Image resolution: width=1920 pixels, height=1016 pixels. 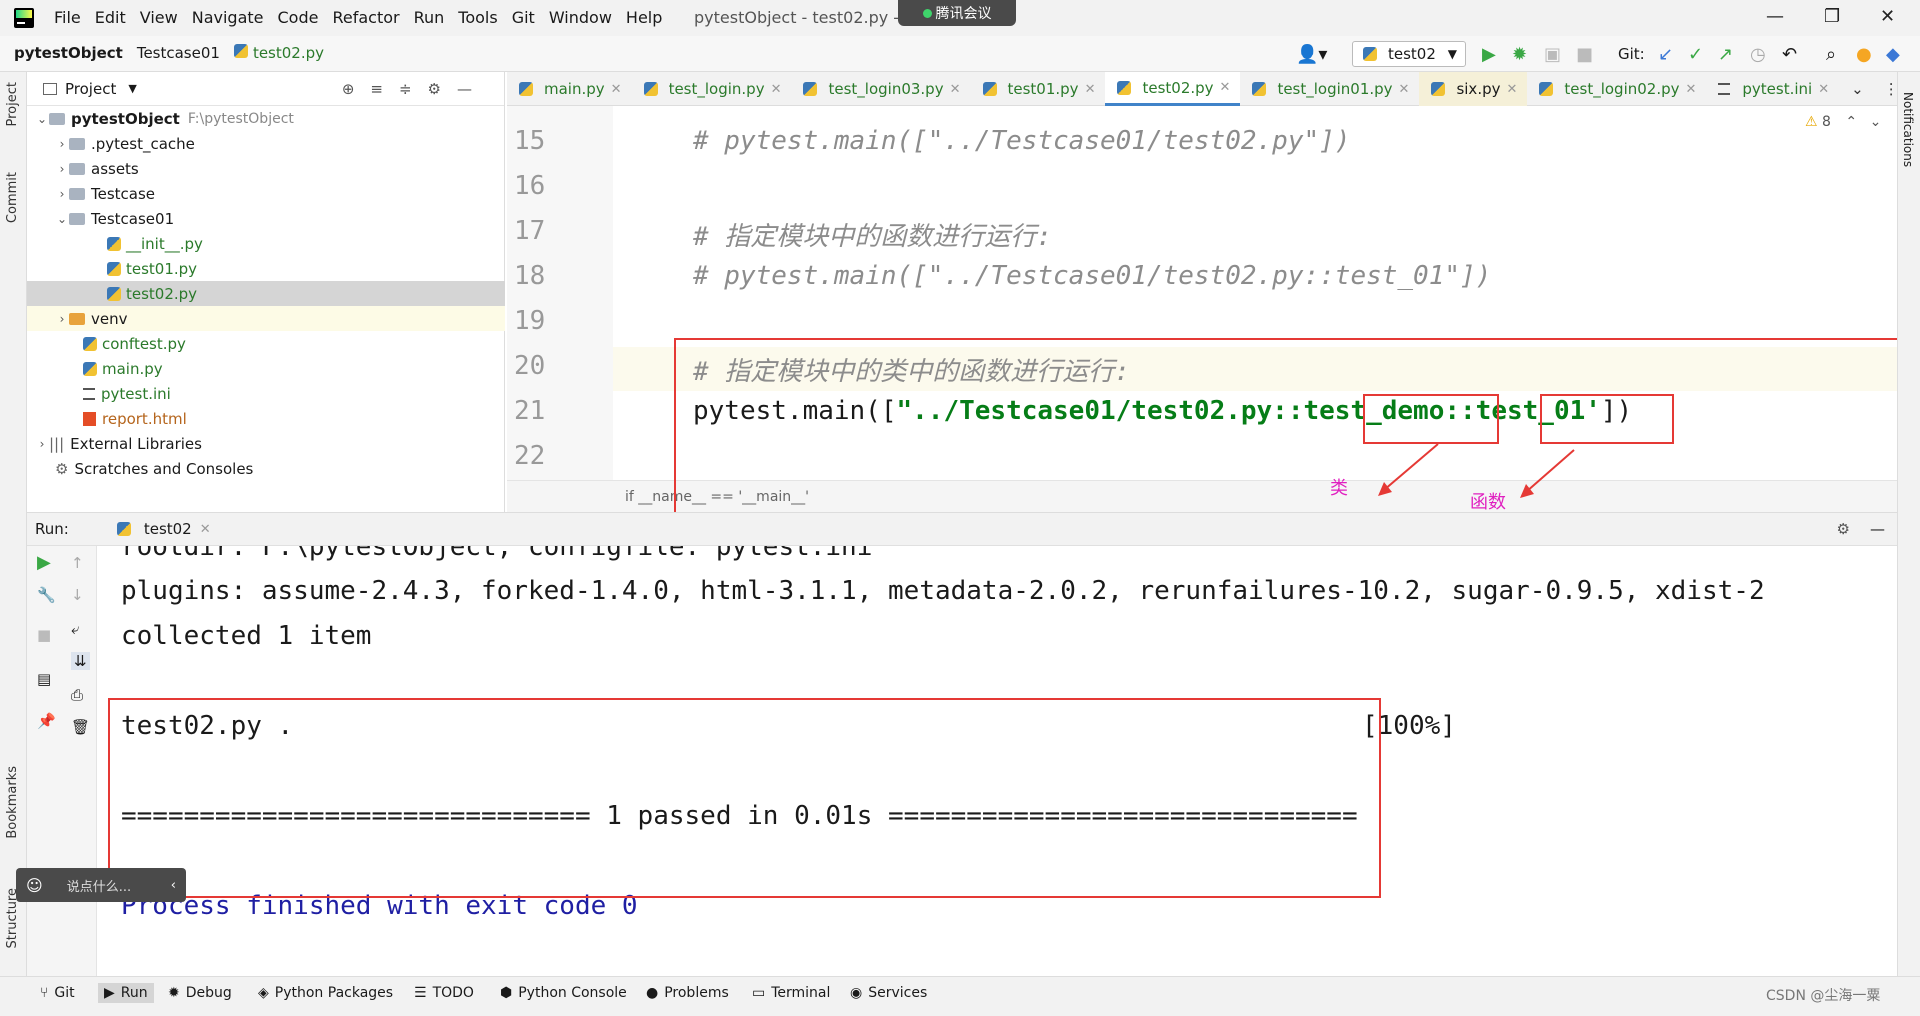 What do you see at coordinates (1789, 54) in the screenshot?
I see `rollback-icon: ↶` at bounding box center [1789, 54].